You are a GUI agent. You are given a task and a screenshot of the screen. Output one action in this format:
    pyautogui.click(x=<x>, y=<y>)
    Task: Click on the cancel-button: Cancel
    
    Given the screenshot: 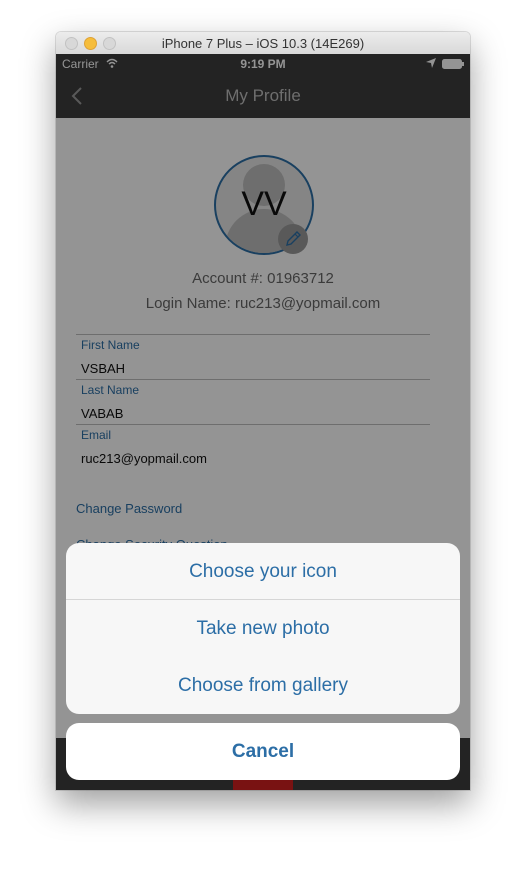 What is the action you would take?
    pyautogui.click(x=263, y=751)
    